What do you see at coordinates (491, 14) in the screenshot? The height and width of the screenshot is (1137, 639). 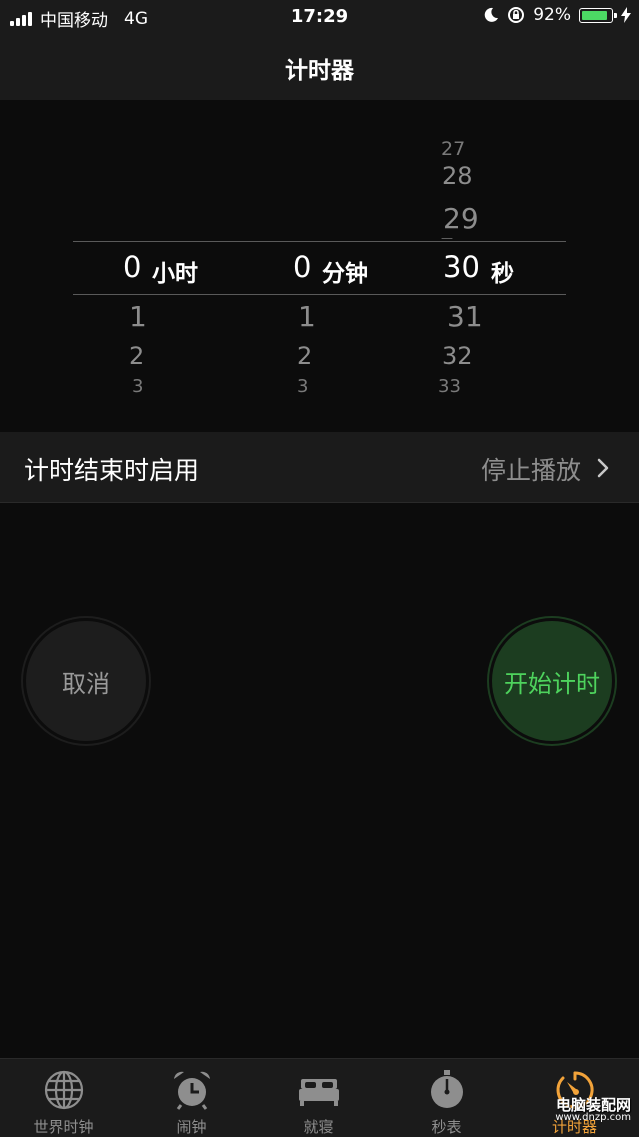 I see `moon-icon` at bounding box center [491, 14].